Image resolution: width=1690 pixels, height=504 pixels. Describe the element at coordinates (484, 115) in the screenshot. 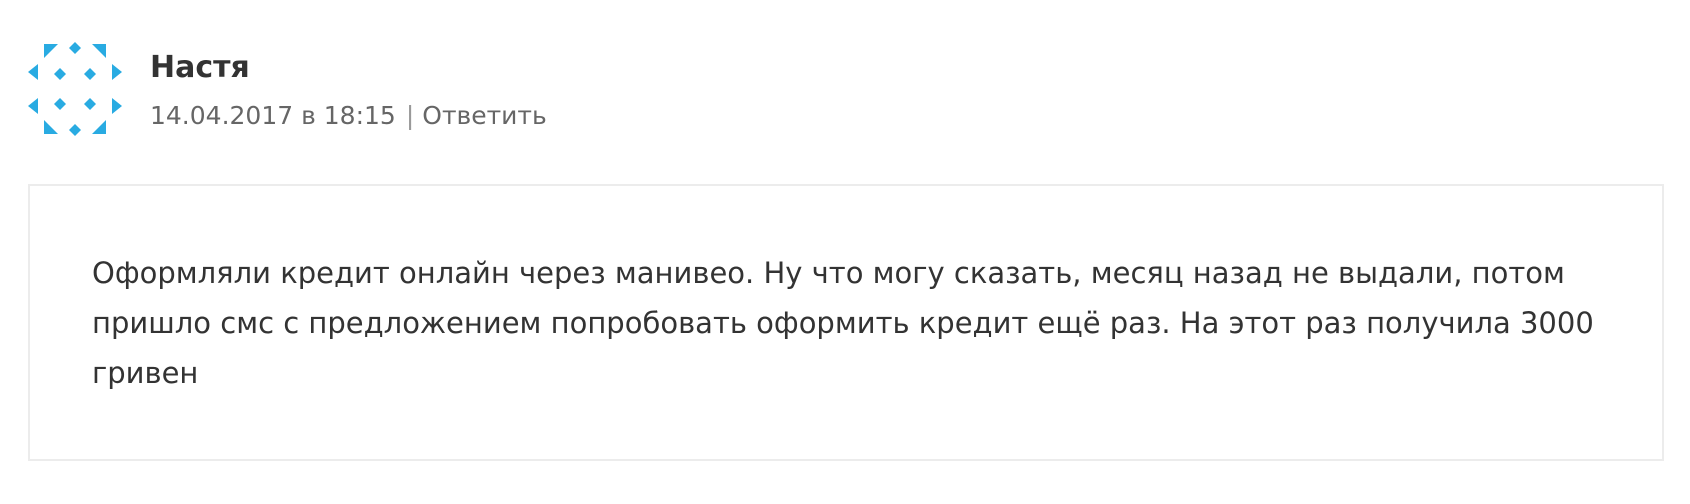

I see `reply-link: Ответить` at that location.